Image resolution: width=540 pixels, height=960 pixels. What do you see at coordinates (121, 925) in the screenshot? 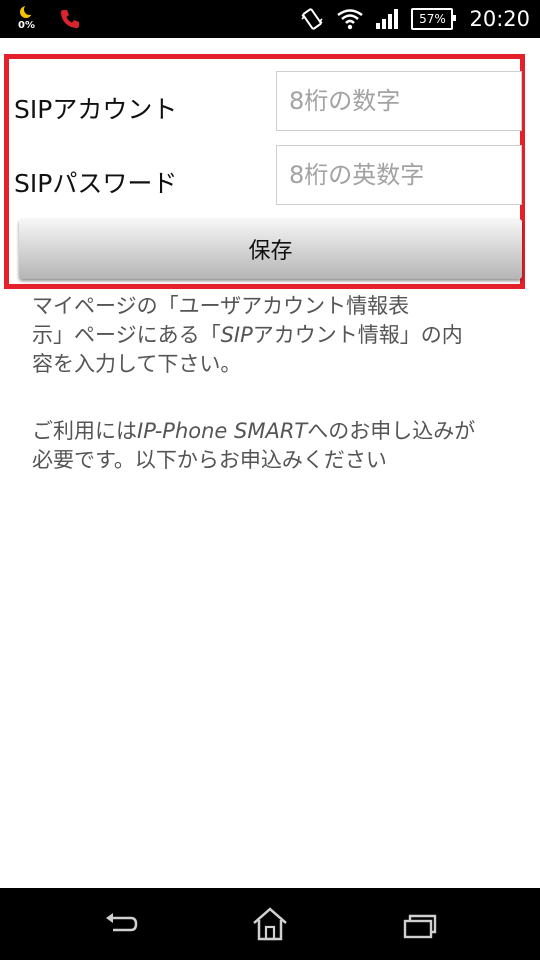
I see `back-icon` at bounding box center [121, 925].